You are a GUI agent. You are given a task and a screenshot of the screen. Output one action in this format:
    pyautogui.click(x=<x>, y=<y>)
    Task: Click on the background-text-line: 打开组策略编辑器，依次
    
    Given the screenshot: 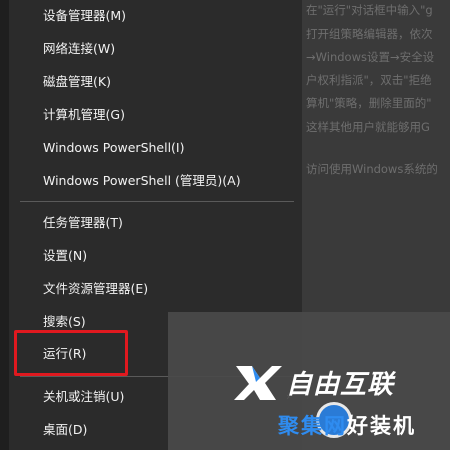 What is the action you would take?
    pyautogui.click(x=369, y=34)
    